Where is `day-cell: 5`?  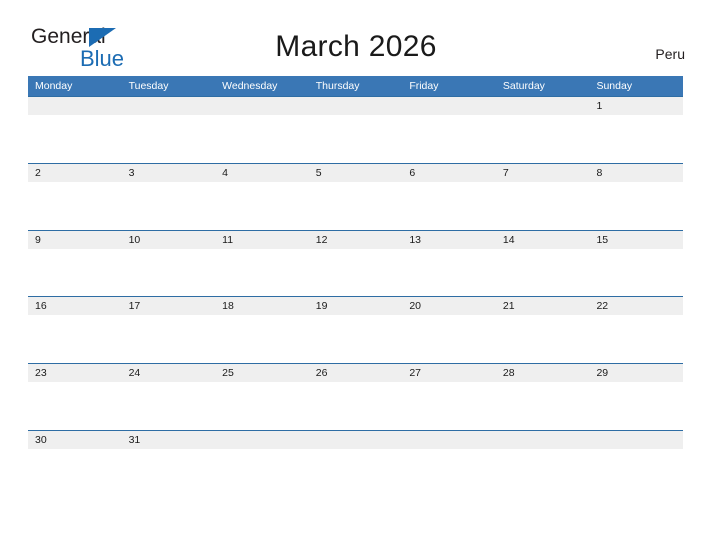
day-cell: 5 is located at coordinates (355, 196).